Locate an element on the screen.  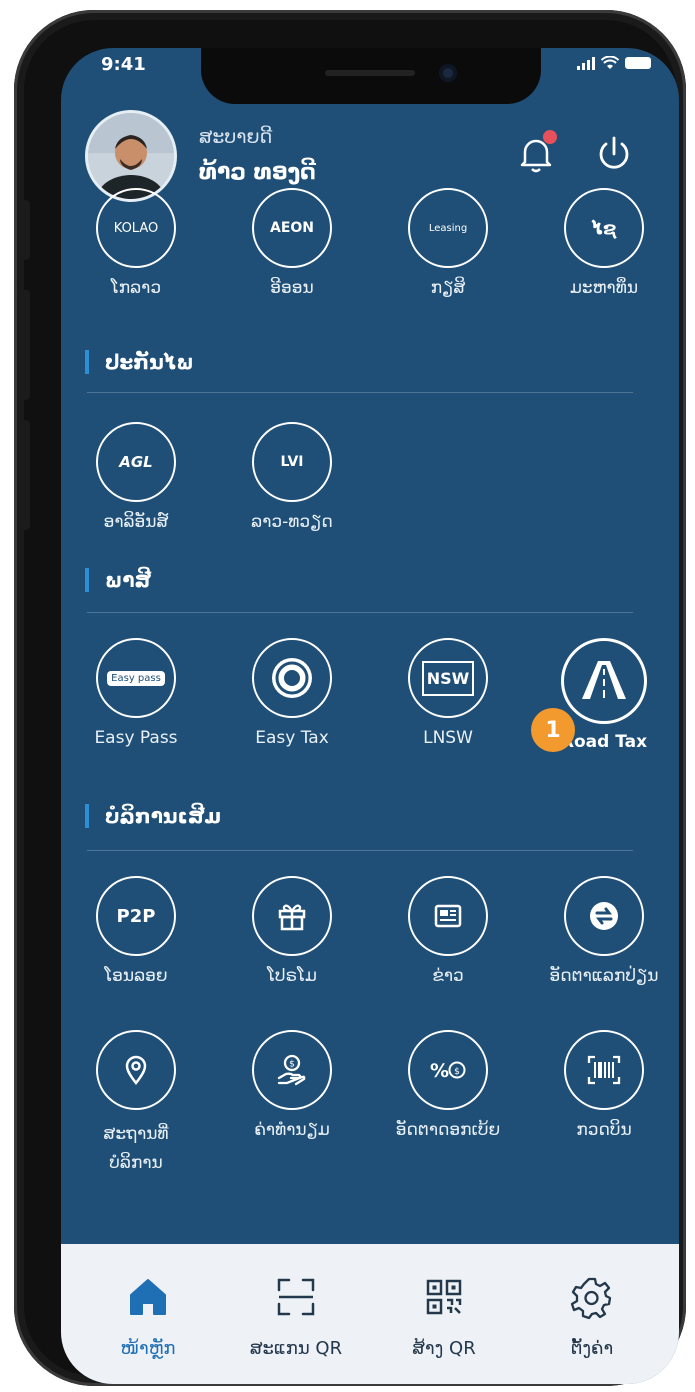
nav-scan-qr: ສະແກນ QR is located at coordinates (296, 1316).